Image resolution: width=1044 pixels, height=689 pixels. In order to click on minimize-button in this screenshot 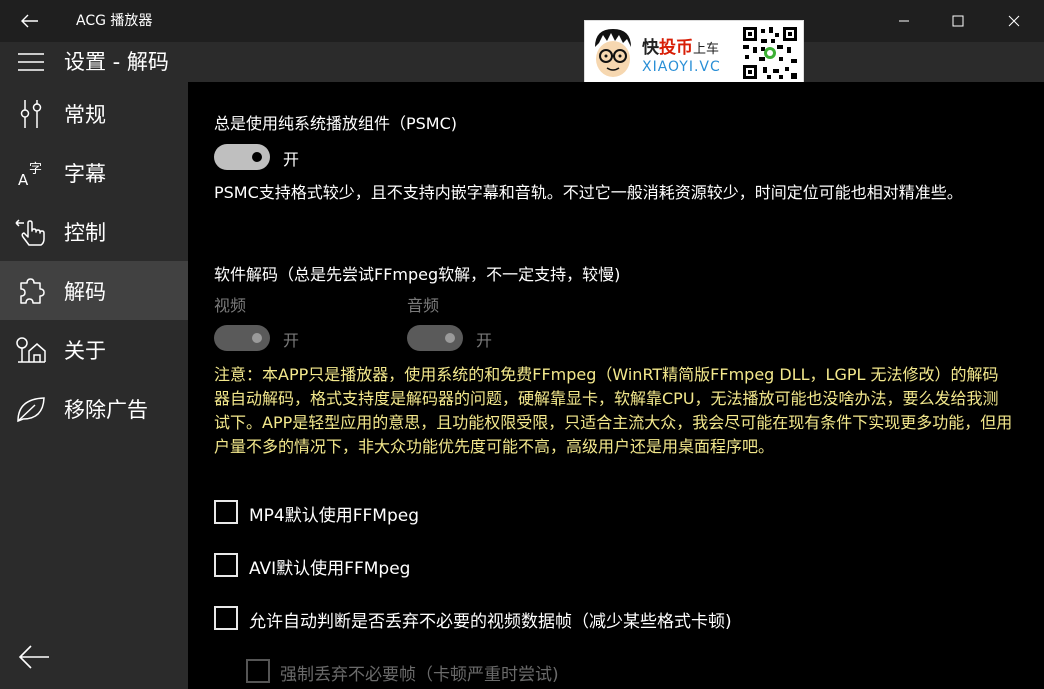, I will do `click(904, 21)`.